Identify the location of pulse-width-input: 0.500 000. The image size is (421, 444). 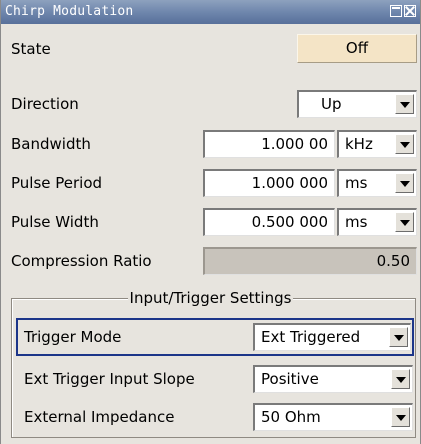
(269, 222).